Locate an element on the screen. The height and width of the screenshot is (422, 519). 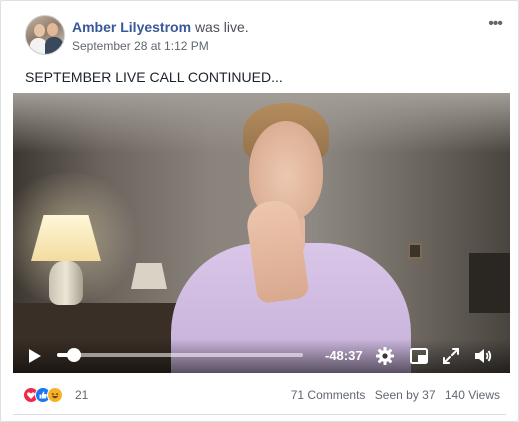
reaction-count: 21 is located at coordinates (81, 395).